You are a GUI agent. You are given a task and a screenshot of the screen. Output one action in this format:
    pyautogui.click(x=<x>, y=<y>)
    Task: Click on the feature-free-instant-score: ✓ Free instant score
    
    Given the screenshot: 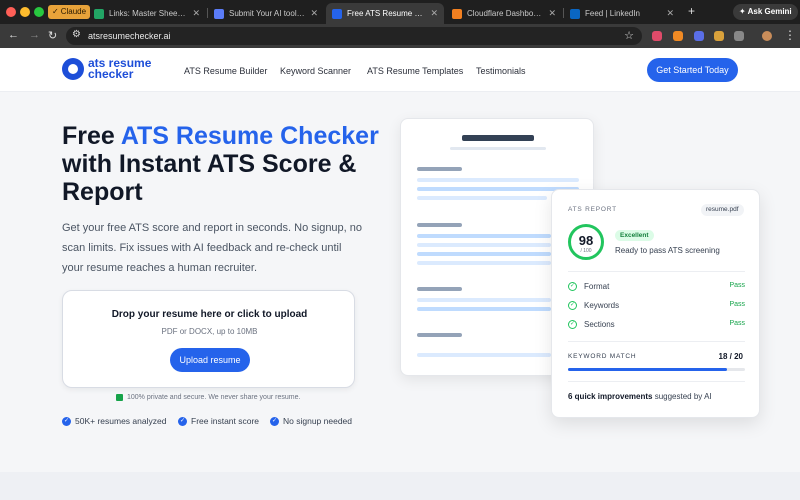 What is the action you would take?
    pyautogui.click(x=219, y=421)
    